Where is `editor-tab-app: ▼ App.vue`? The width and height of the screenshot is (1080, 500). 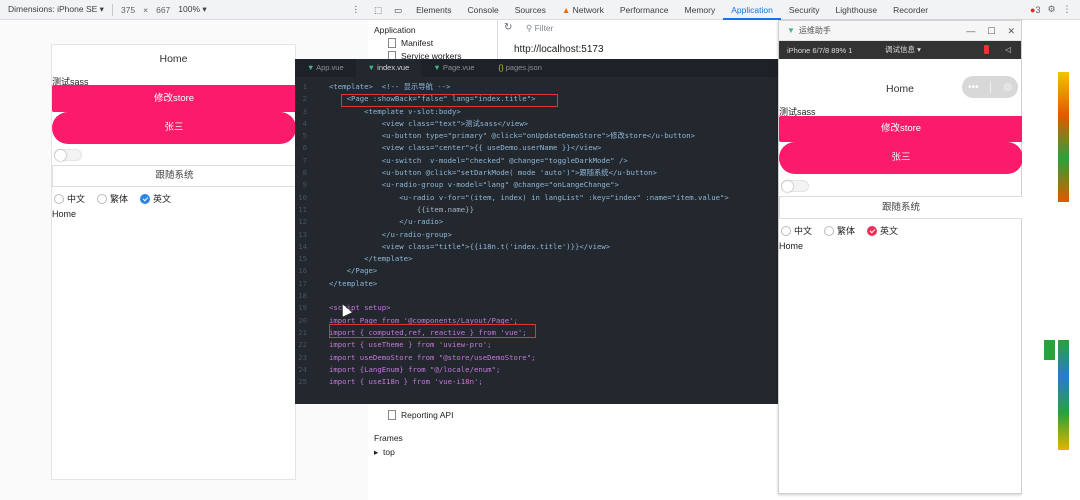
editor-tab-app: ▼ App.vue is located at coordinates (325, 68).